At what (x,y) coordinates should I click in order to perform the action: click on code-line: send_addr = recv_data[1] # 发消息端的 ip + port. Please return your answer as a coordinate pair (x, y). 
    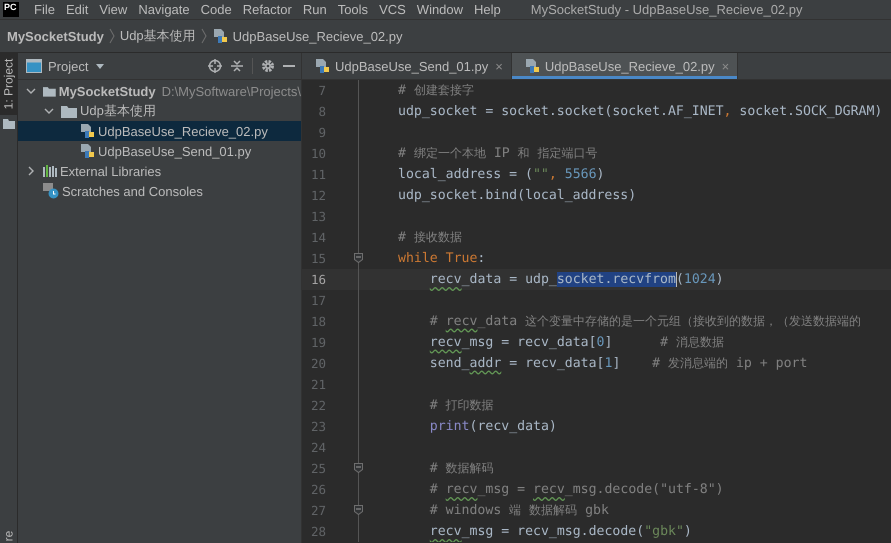
    Looking at the image, I should click on (619, 364).